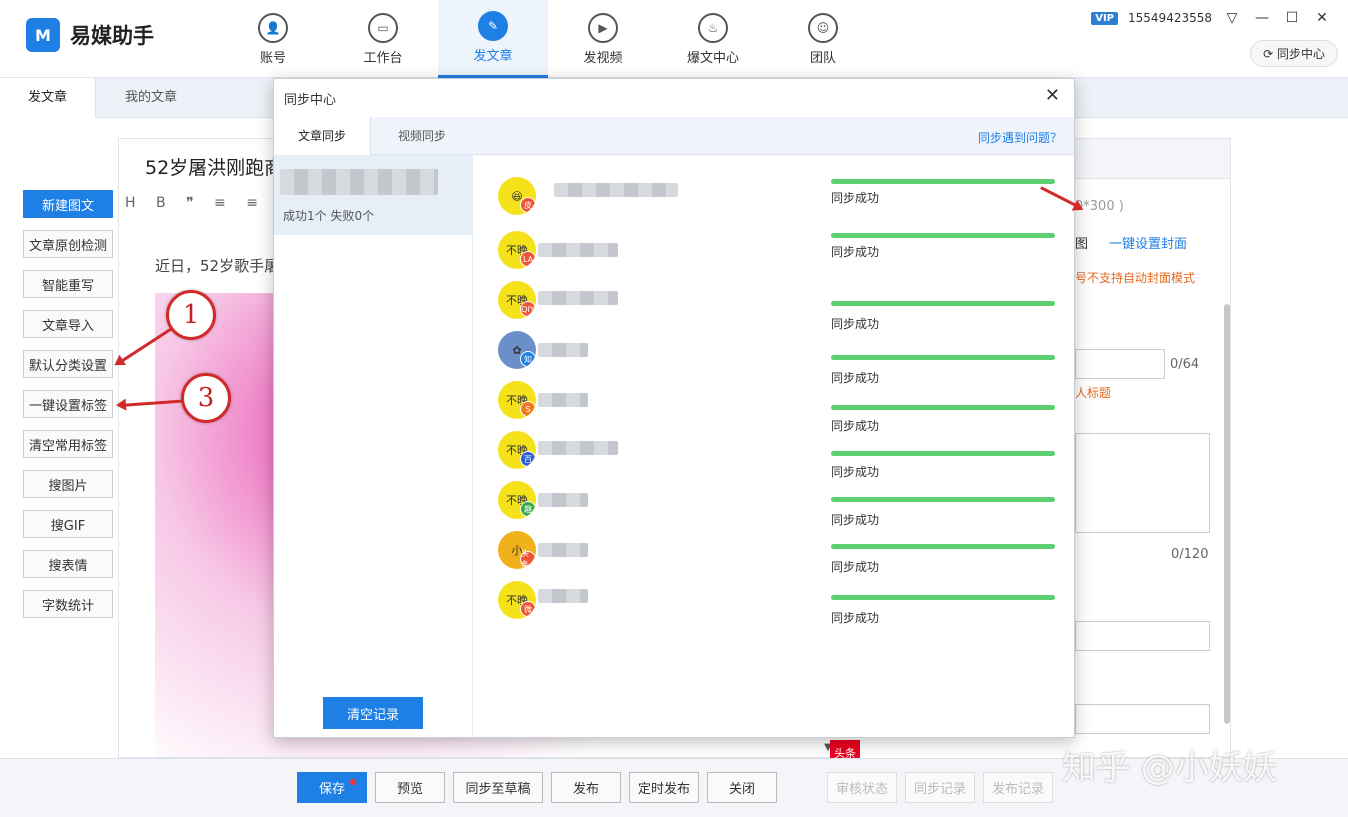 The width and height of the screenshot is (1348, 817). I want to click on tags-input, so click(1142, 636).